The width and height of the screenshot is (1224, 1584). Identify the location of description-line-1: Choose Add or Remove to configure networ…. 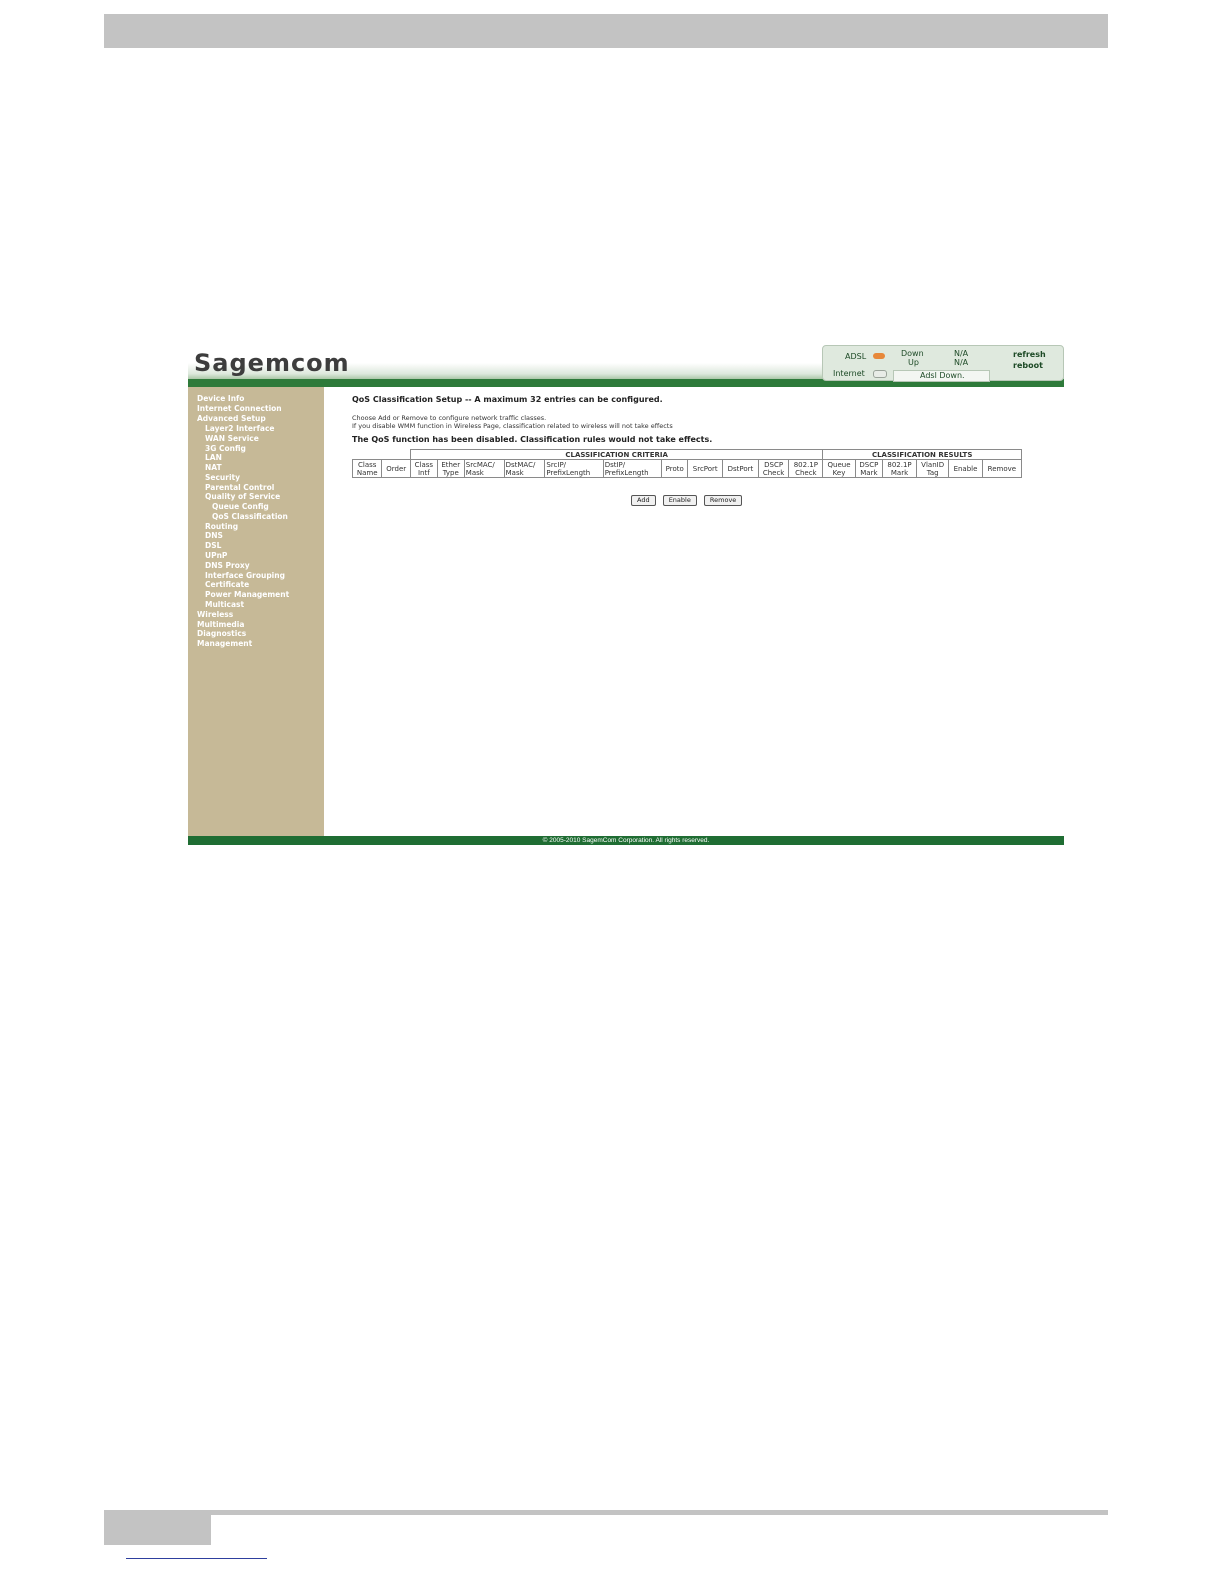
(449, 418).